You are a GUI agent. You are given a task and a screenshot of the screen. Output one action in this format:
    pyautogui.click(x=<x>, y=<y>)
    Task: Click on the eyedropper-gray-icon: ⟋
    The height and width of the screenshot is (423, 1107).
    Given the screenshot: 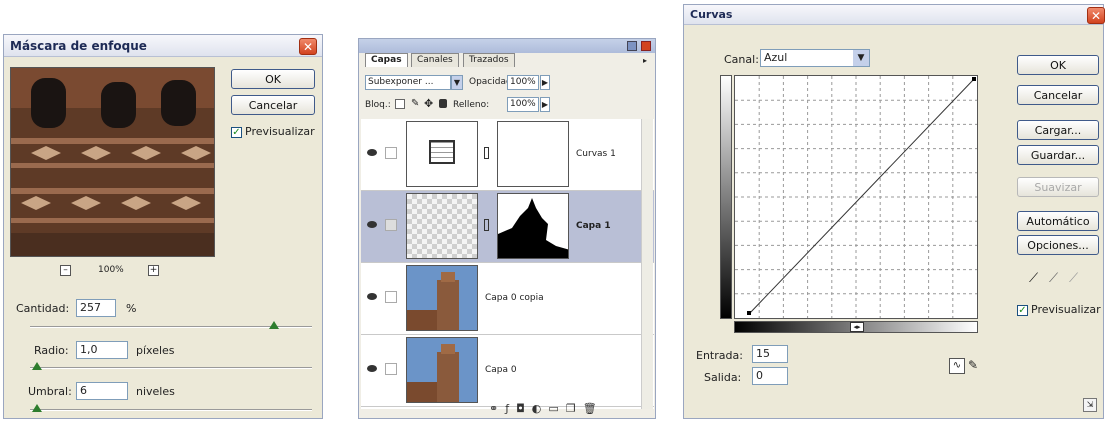 What is the action you would take?
    pyautogui.click(x=1053, y=278)
    